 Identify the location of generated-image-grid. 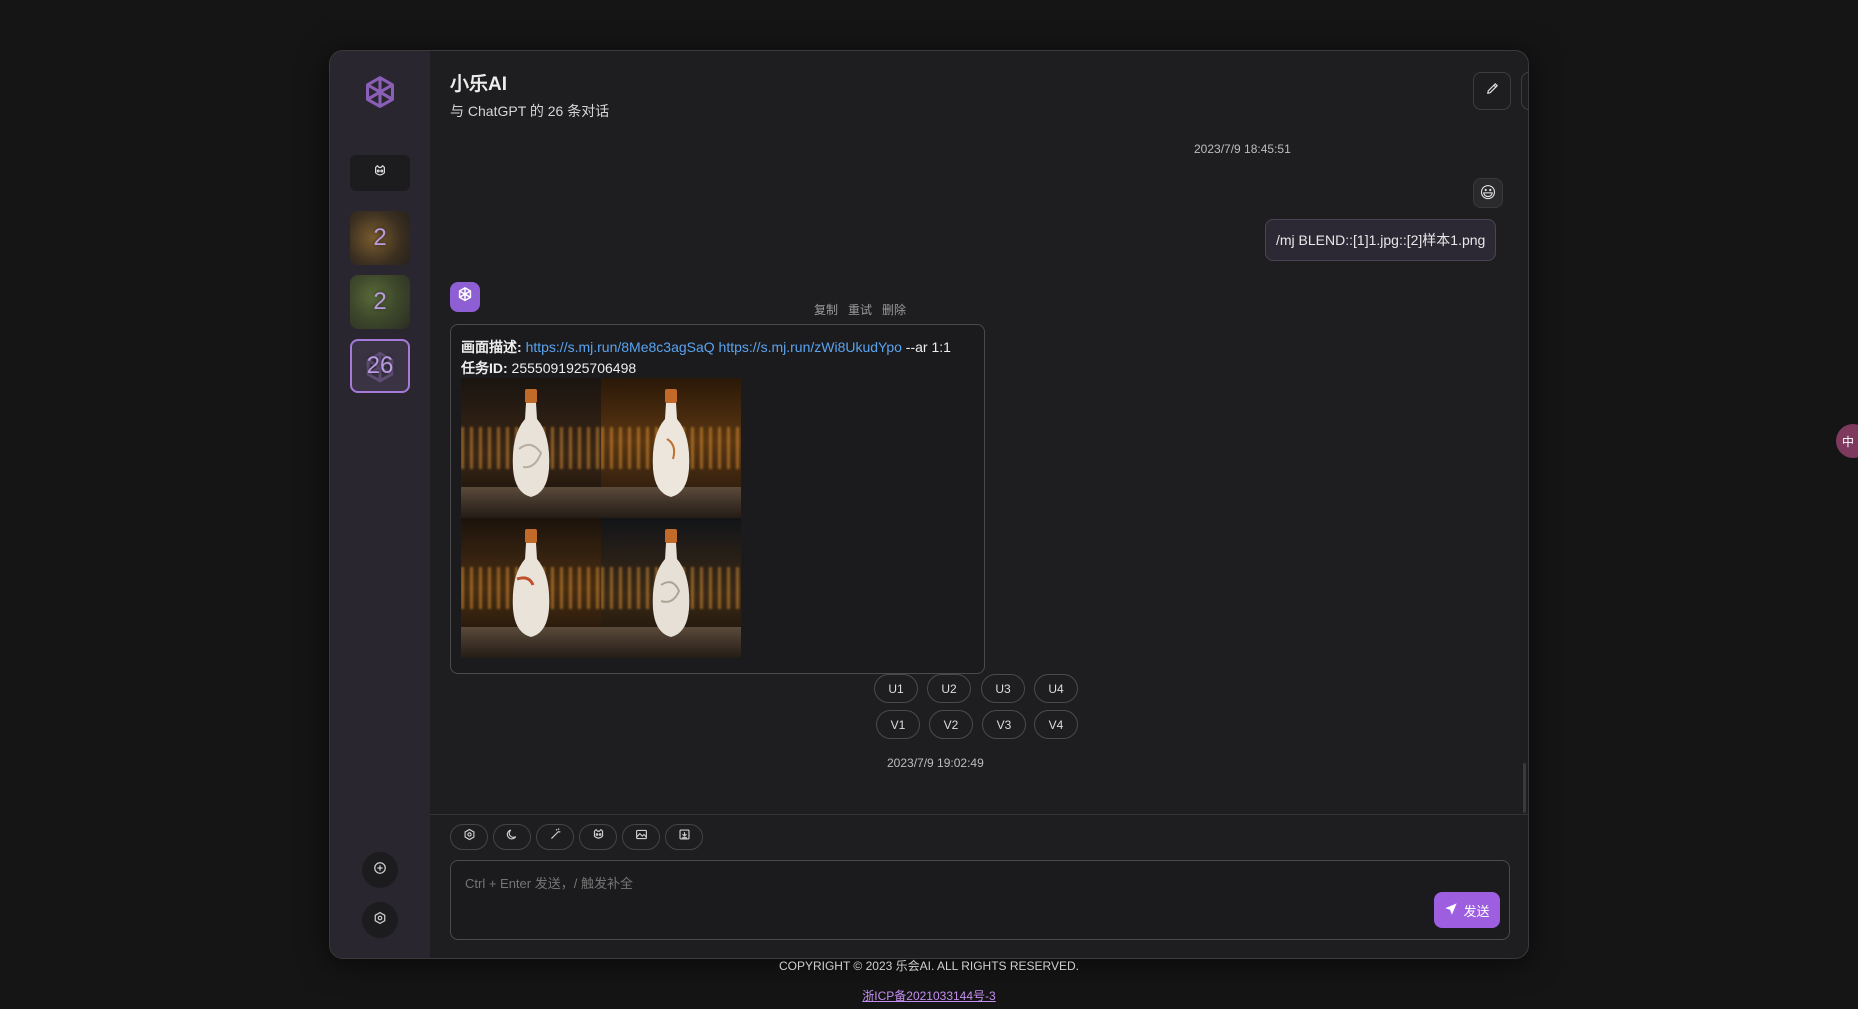
(601, 518).